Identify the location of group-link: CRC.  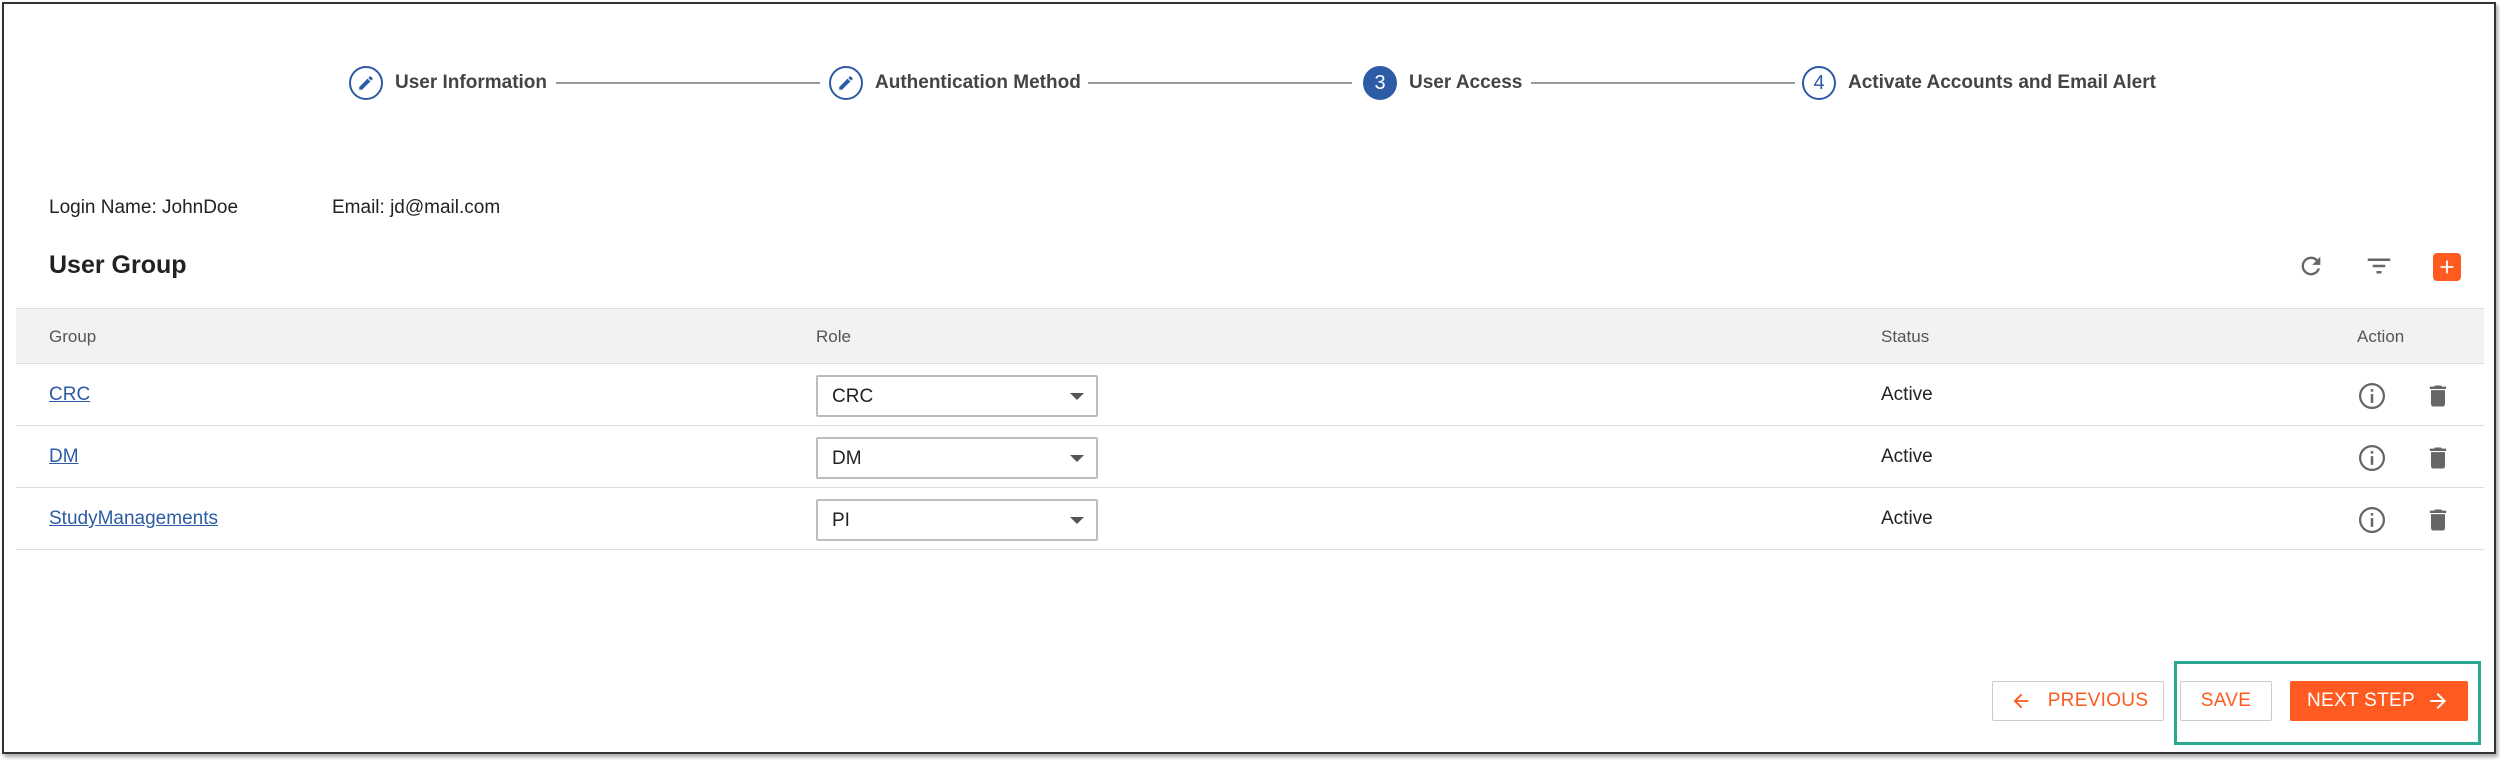
(69, 395).